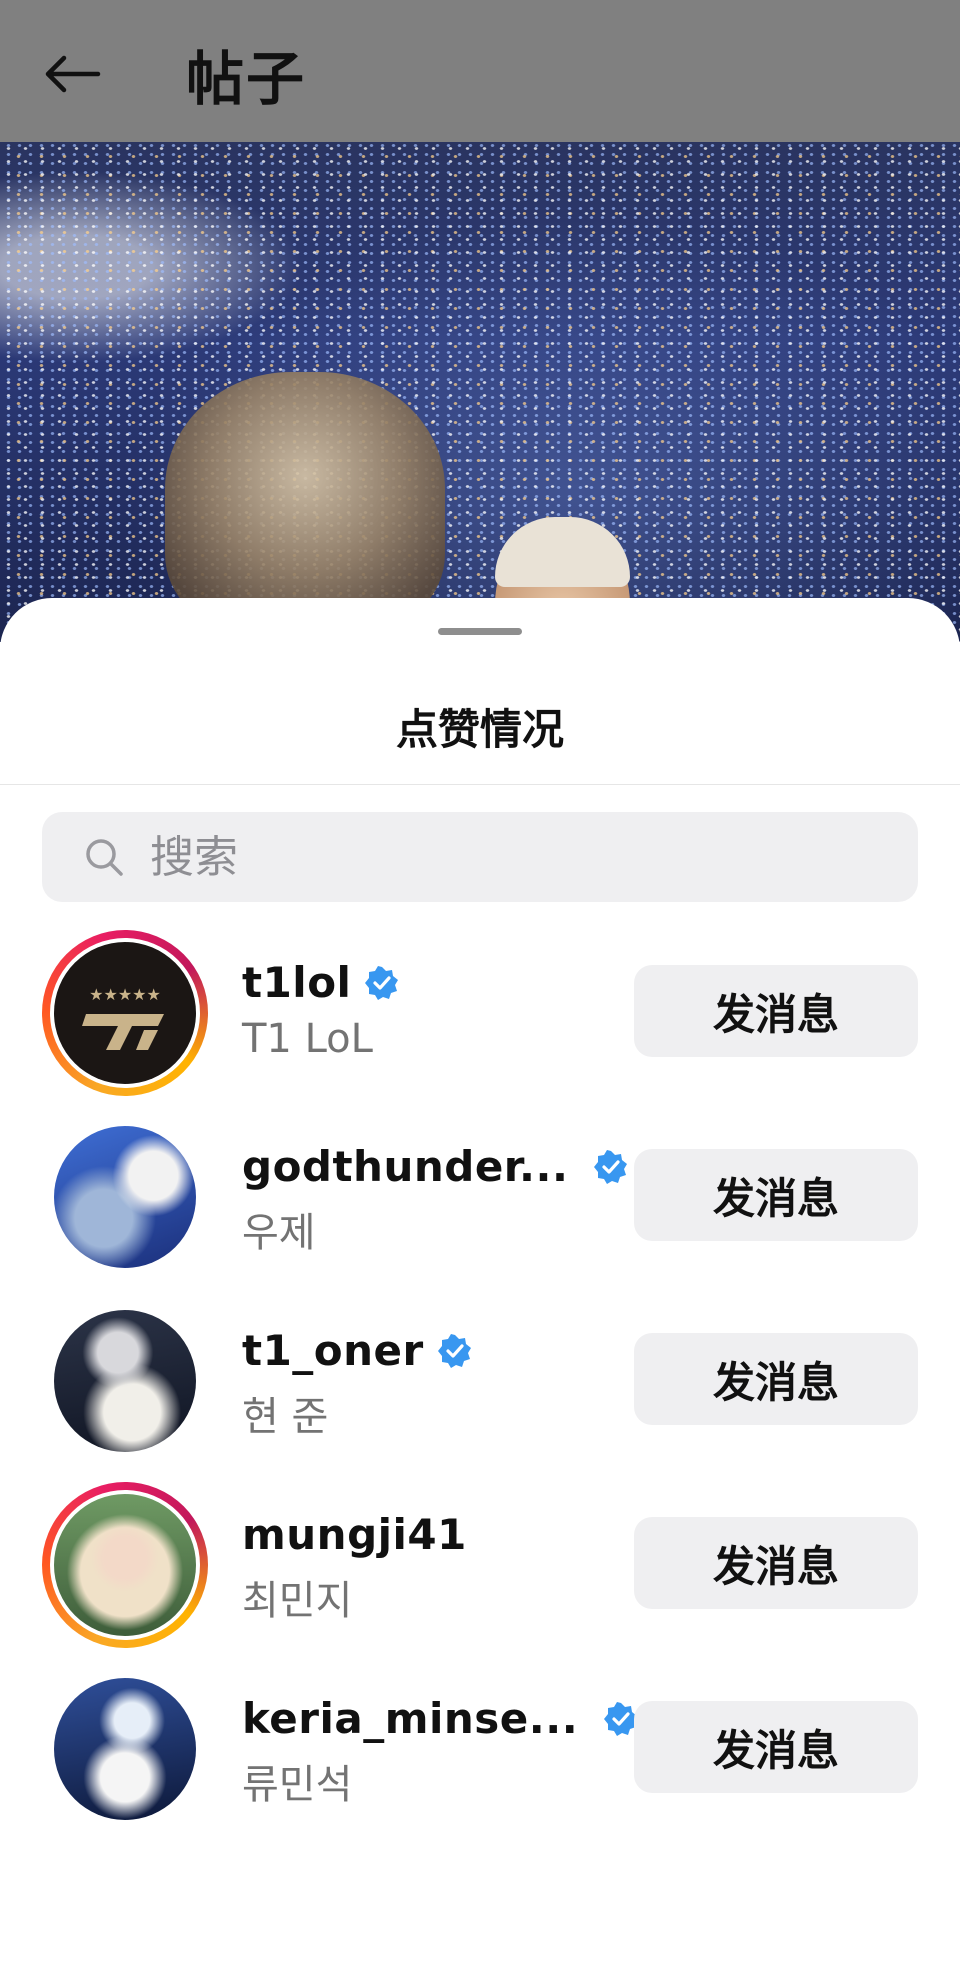 The width and height of the screenshot is (960, 1966). I want to click on search-input, so click(500, 857).